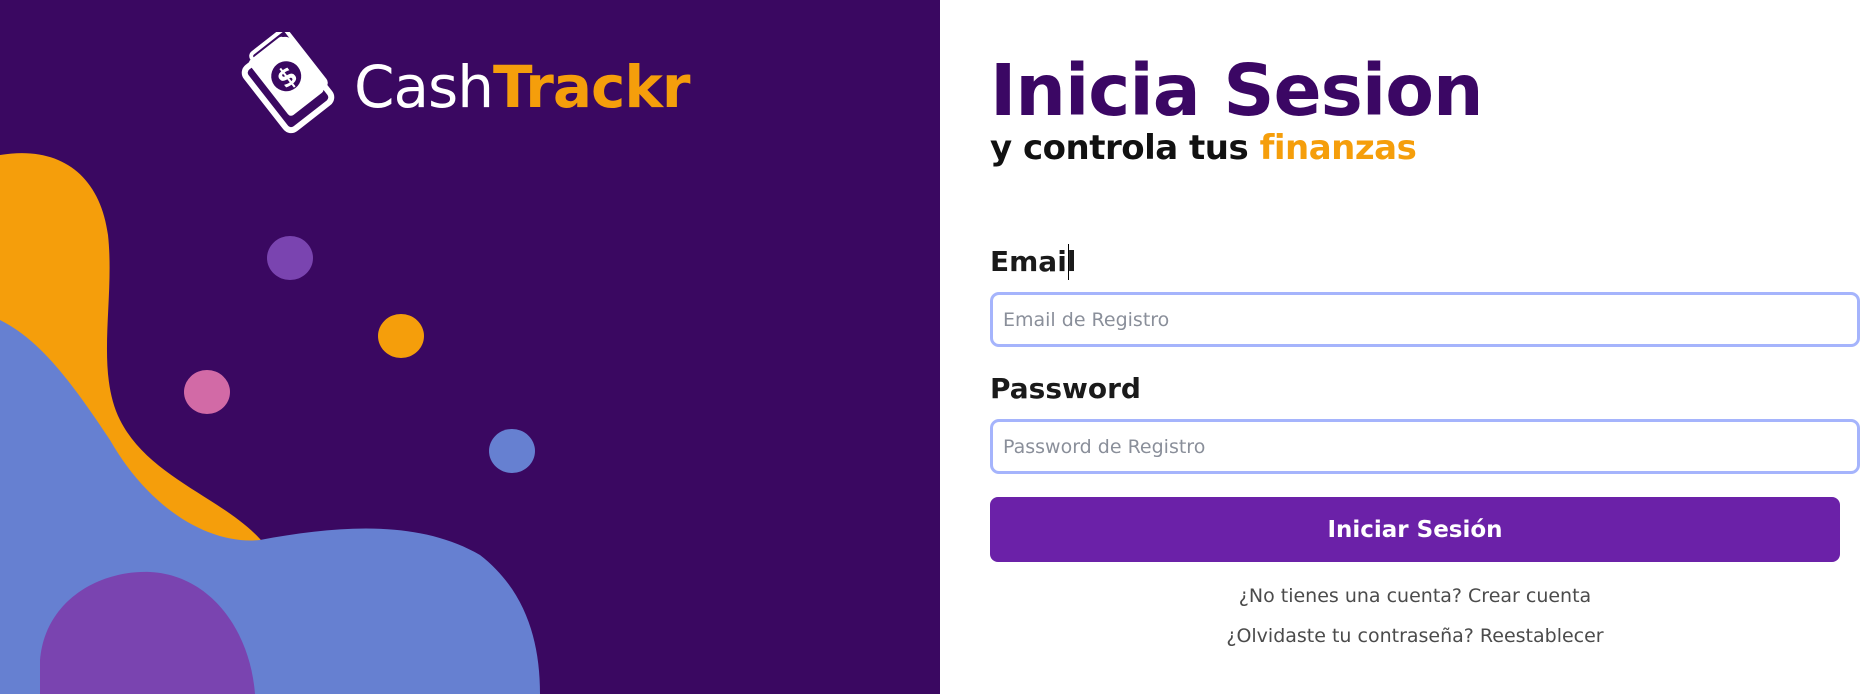 Image resolution: width=1871 pixels, height=694 pixels. Describe the element at coordinates (1425, 446) in the screenshot. I see `password-field` at that location.